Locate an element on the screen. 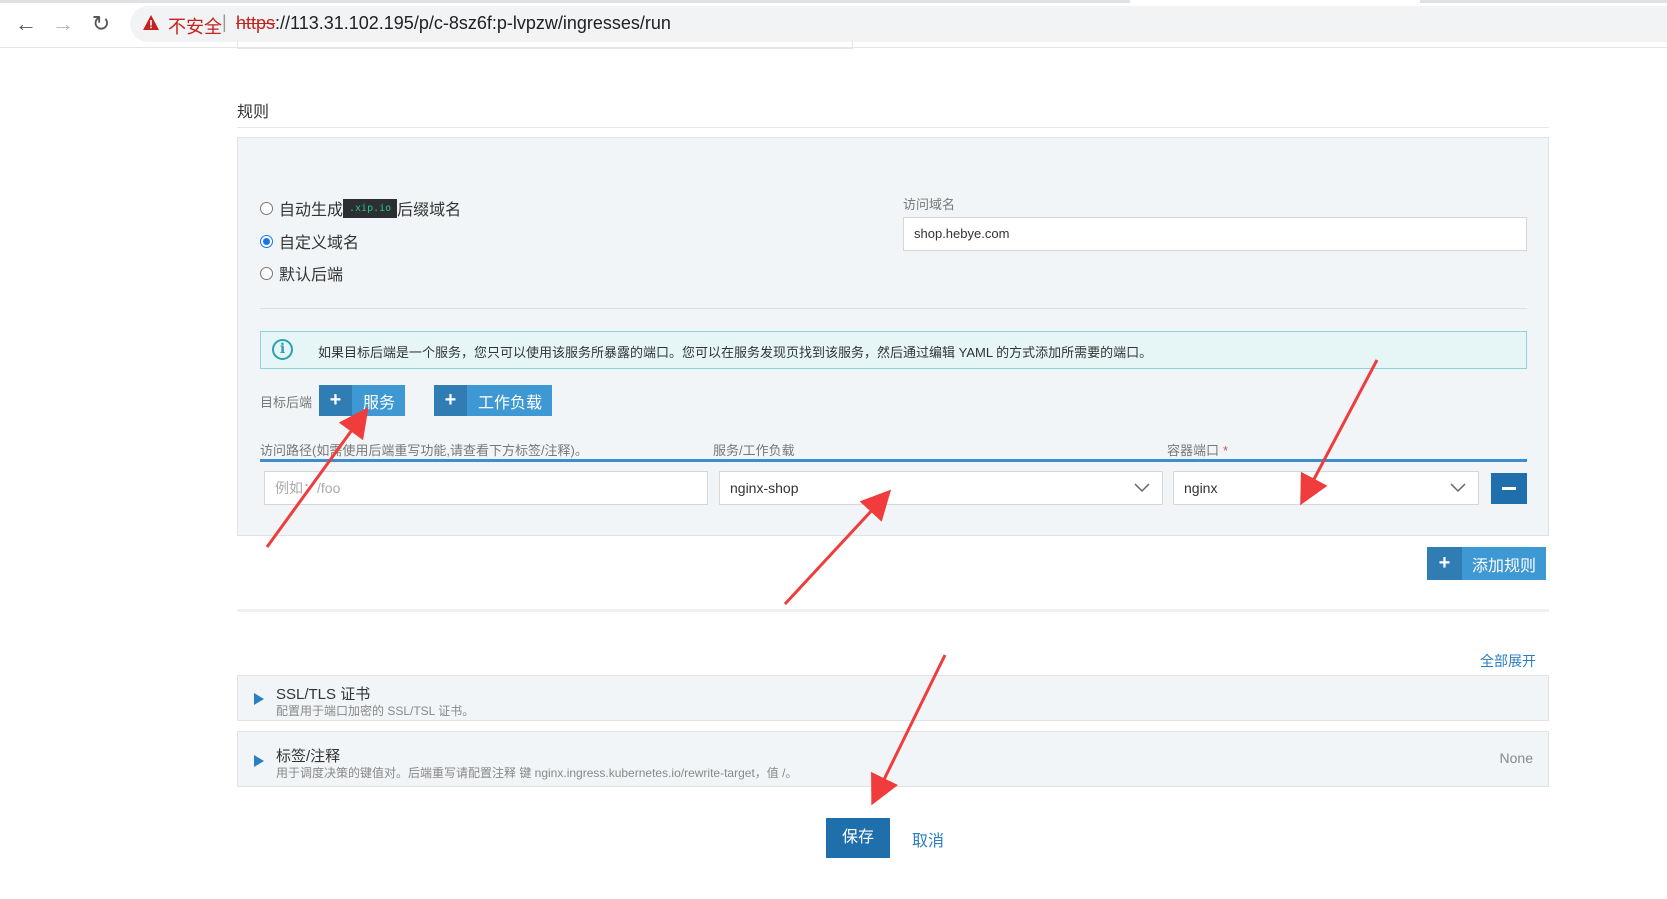 The height and width of the screenshot is (899, 1667). radio-custom-domain: 自定义域名 is located at coordinates (309, 241).